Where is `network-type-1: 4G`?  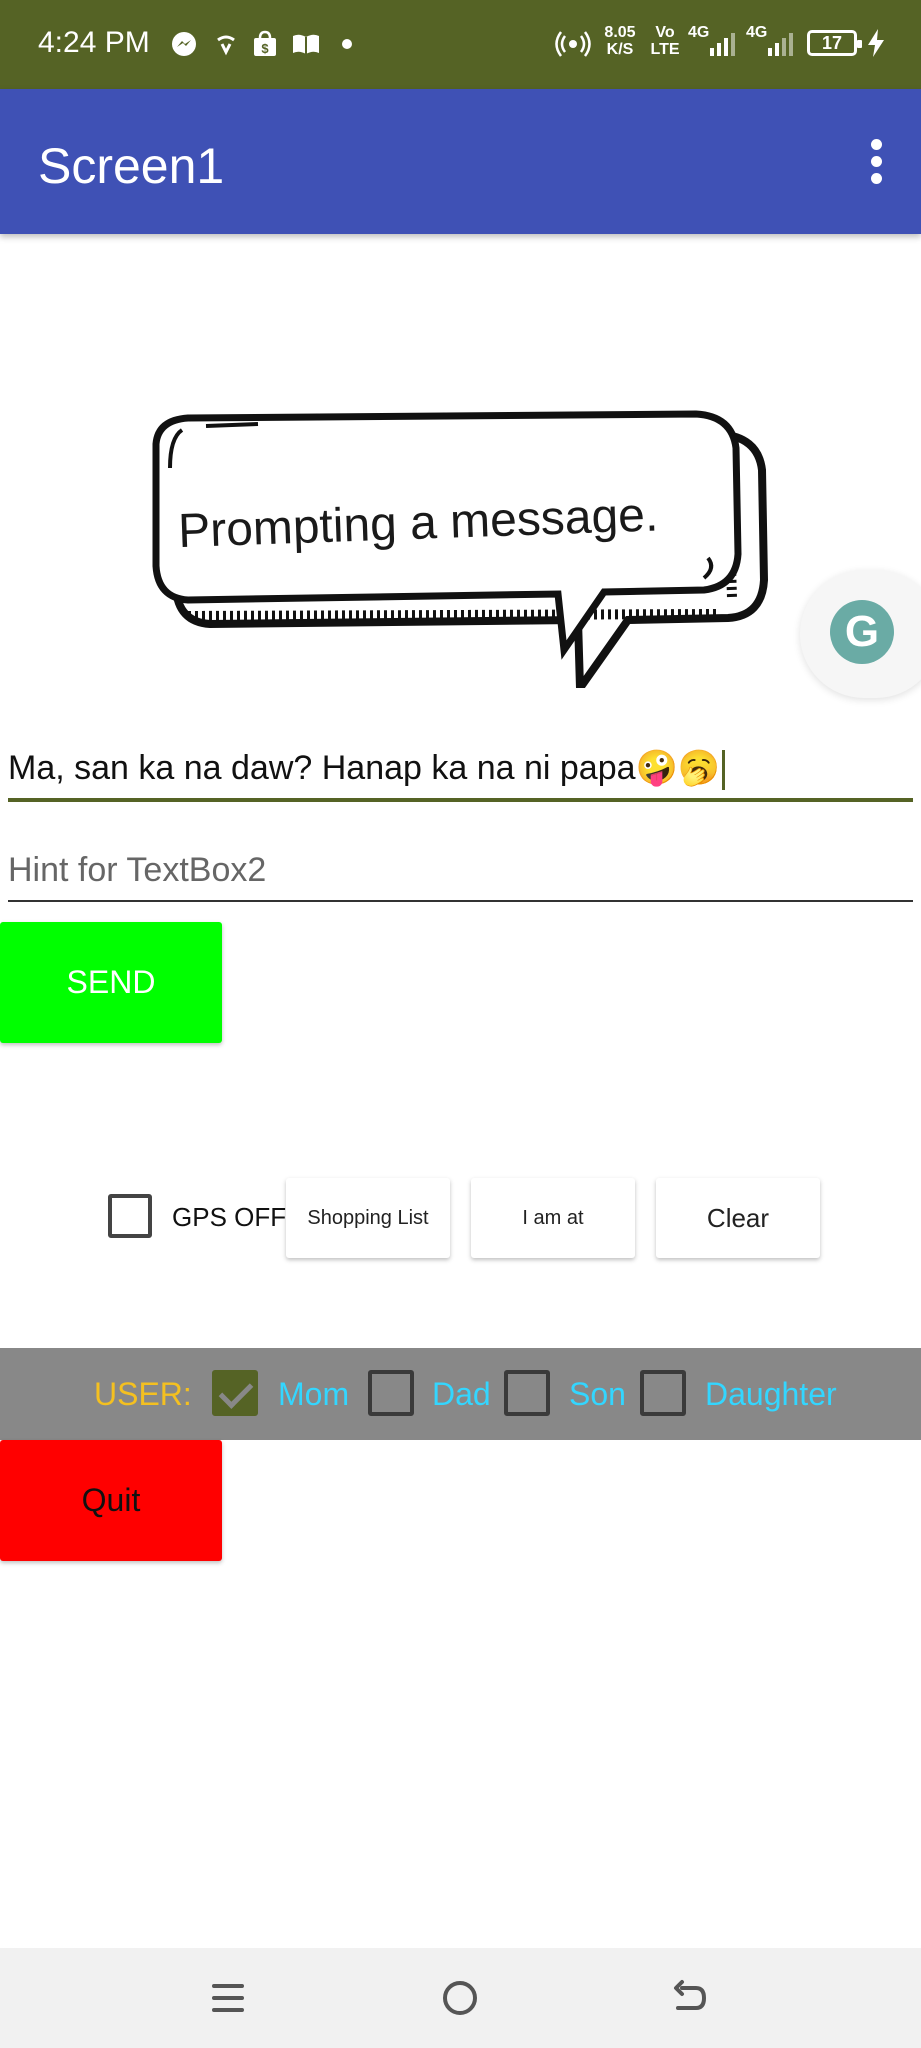 network-type-1: 4G is located at coordinates (699, 32).